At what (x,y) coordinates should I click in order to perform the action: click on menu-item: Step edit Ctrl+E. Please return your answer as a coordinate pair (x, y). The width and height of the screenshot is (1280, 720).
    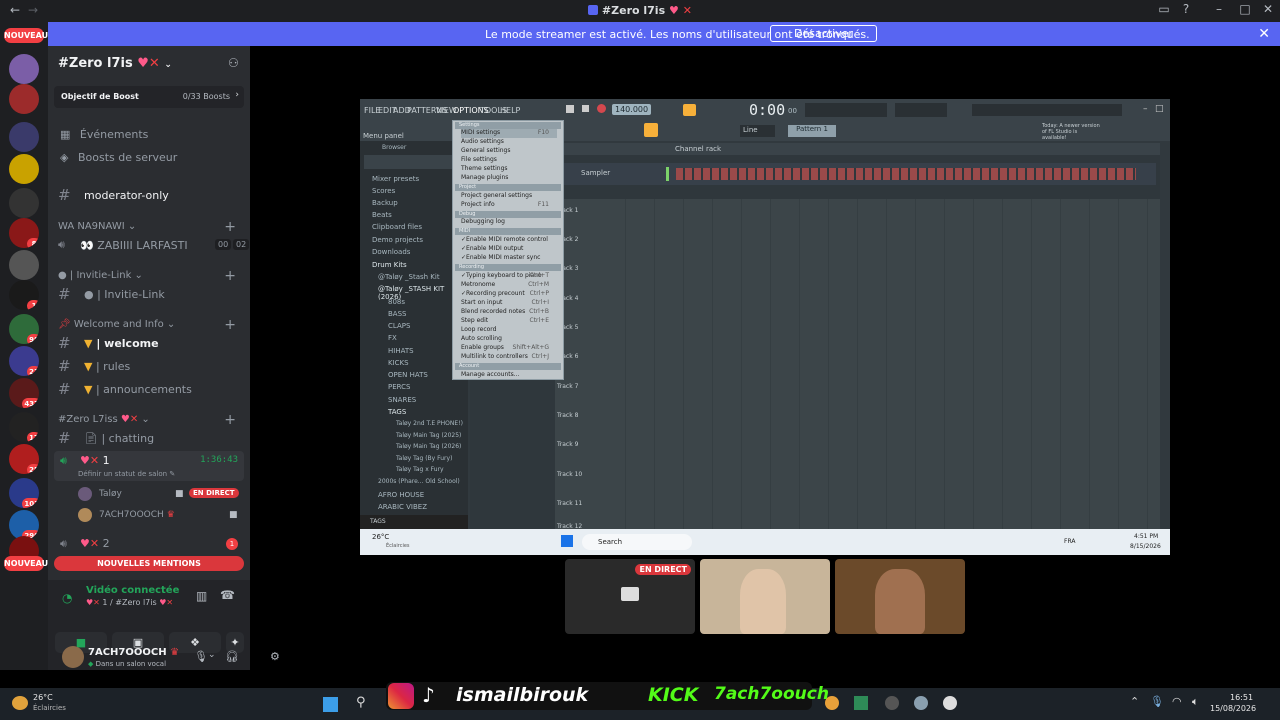
    Looking at the image, I should click on (509, 321).